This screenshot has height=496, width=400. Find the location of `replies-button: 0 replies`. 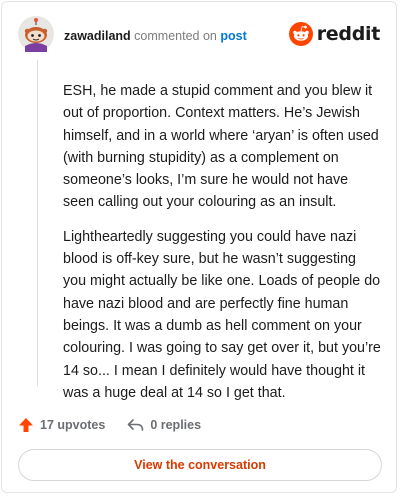

replies-button: 0 replies is located at coordinates (164, 425).